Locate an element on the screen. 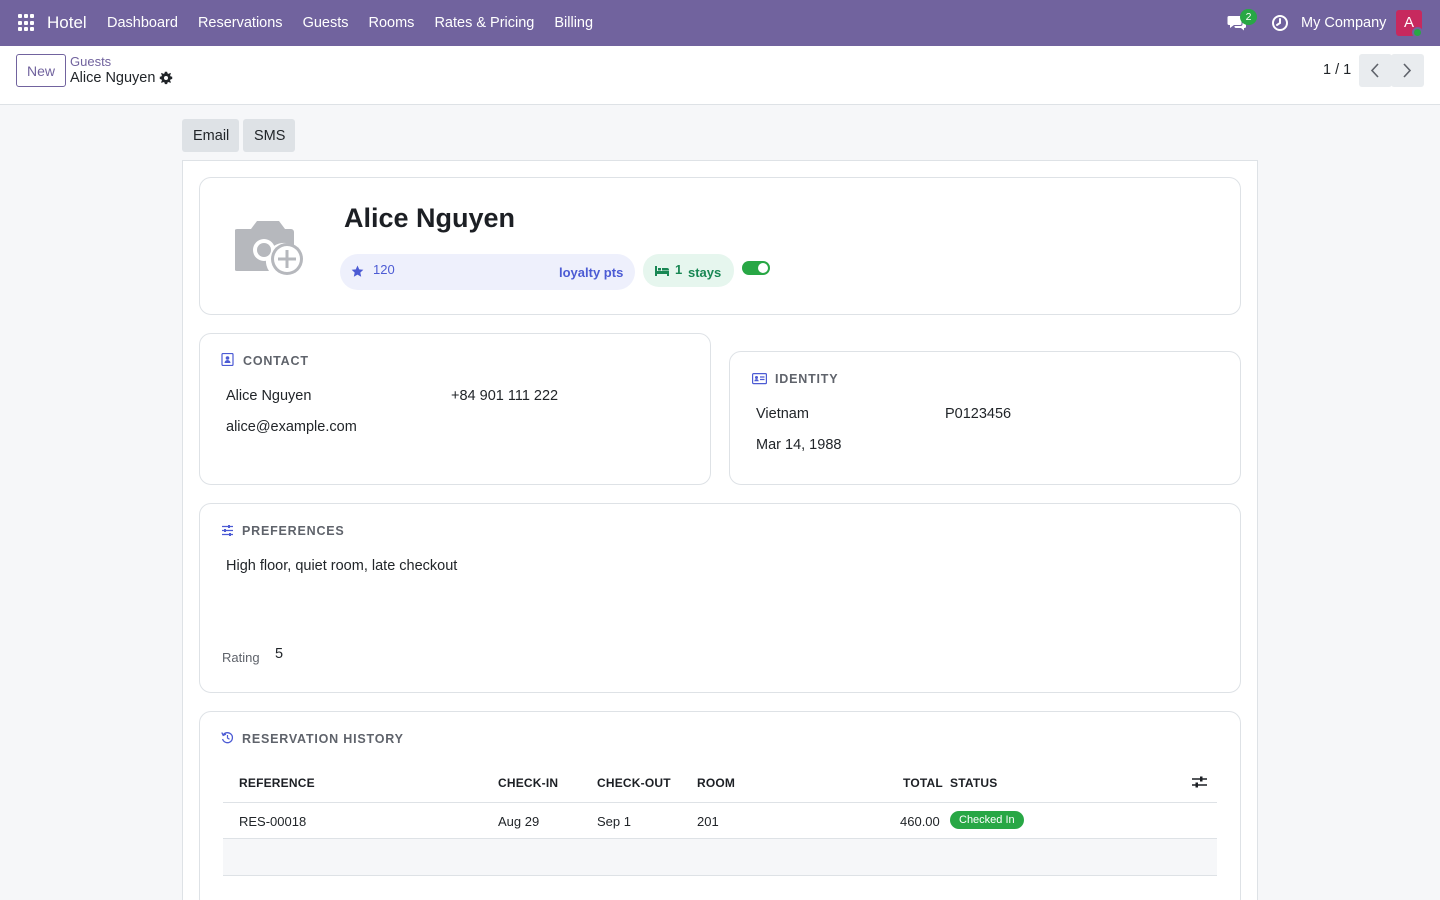 This screenshot has width=1440, height=900. contact-card-icon is located at coordinates (227, 359).